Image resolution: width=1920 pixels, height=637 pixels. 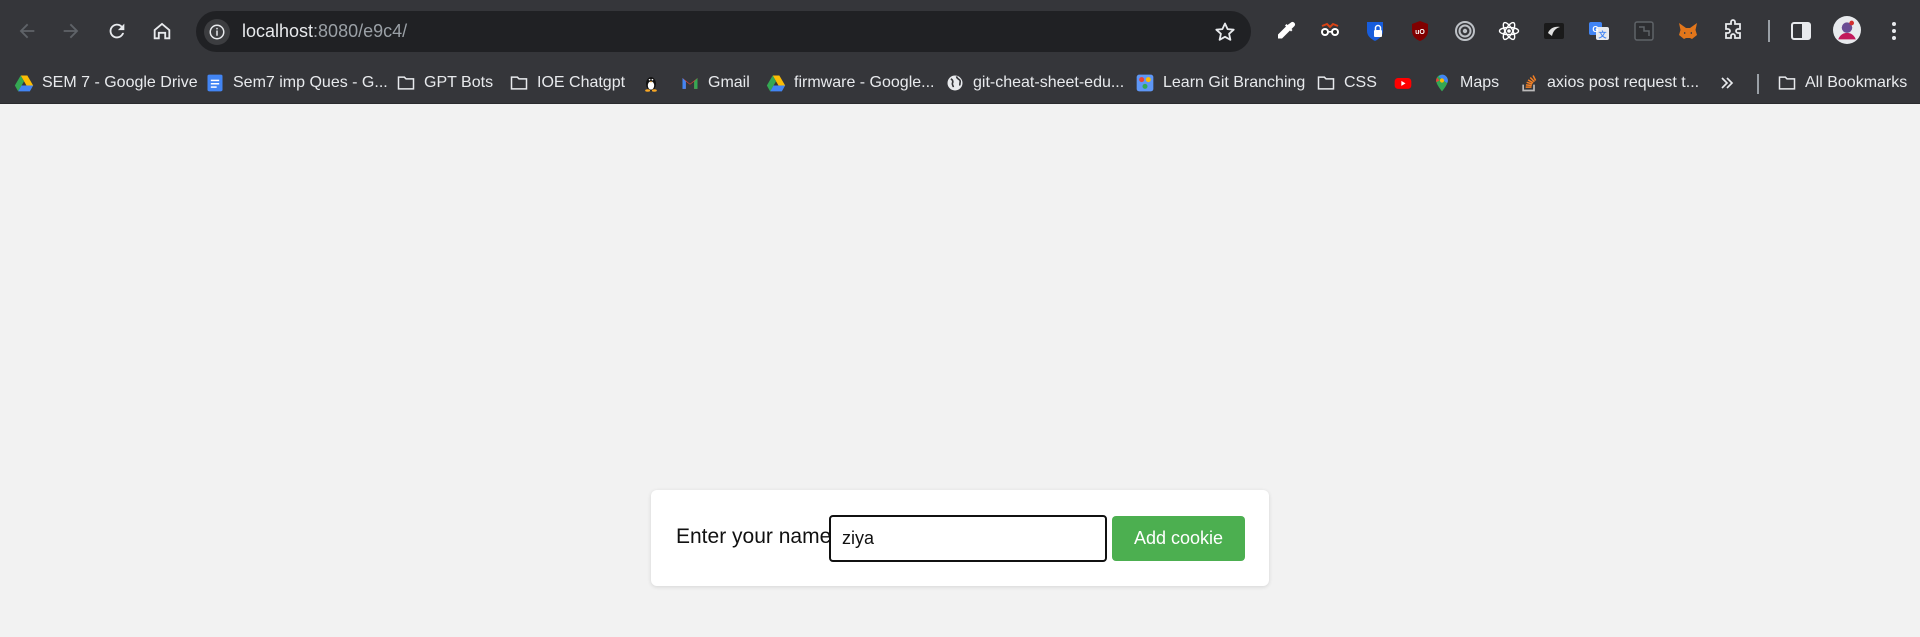 I want to click on chevron-double-right-icon, so click(x=1727, y=83).